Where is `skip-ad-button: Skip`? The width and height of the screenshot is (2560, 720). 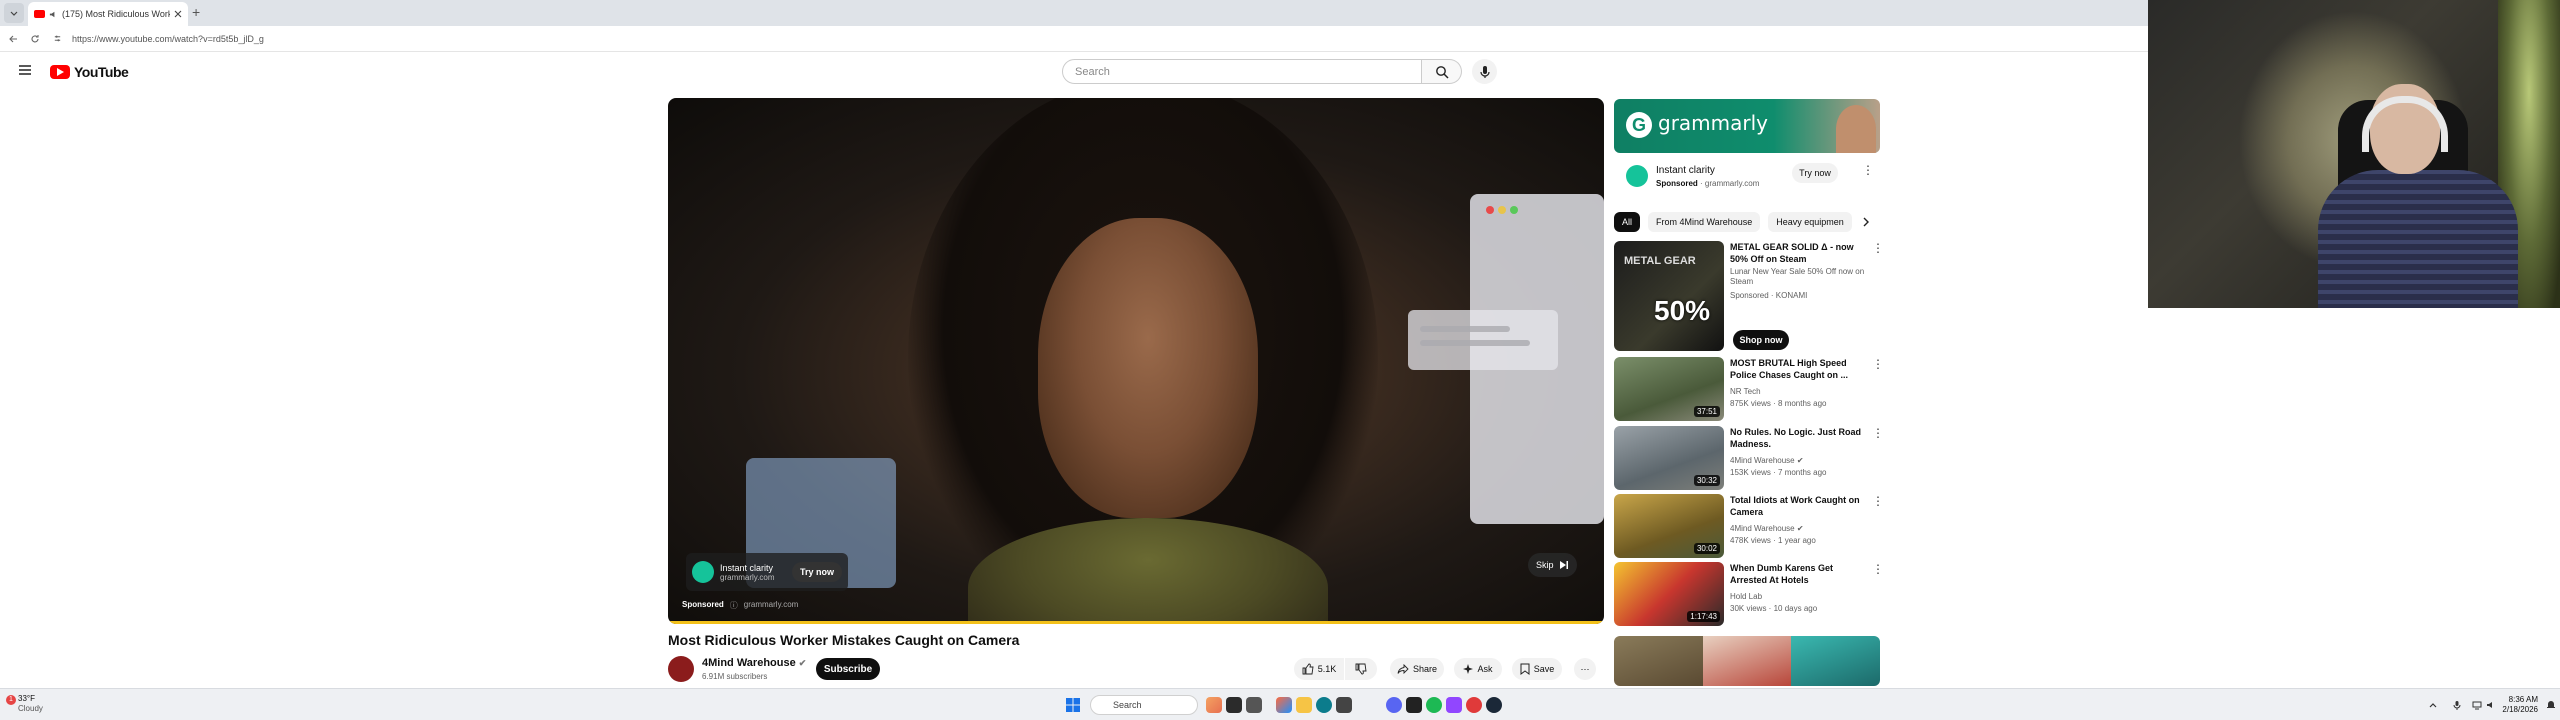 skip-ad-button: Skip is located at coordinates (1552, 565).